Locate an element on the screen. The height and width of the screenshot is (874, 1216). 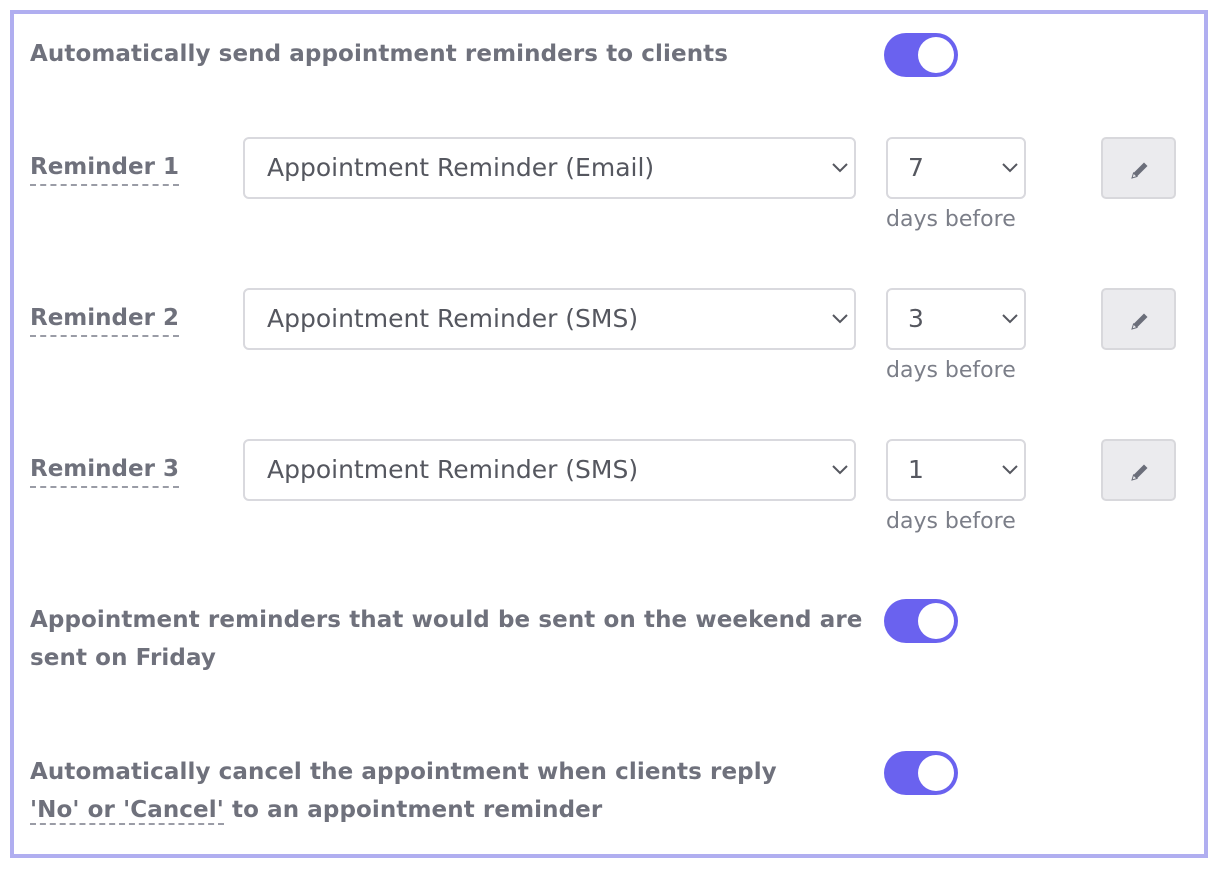
reminder-3-days-suffix: days before is located at coordinates (951, 521).